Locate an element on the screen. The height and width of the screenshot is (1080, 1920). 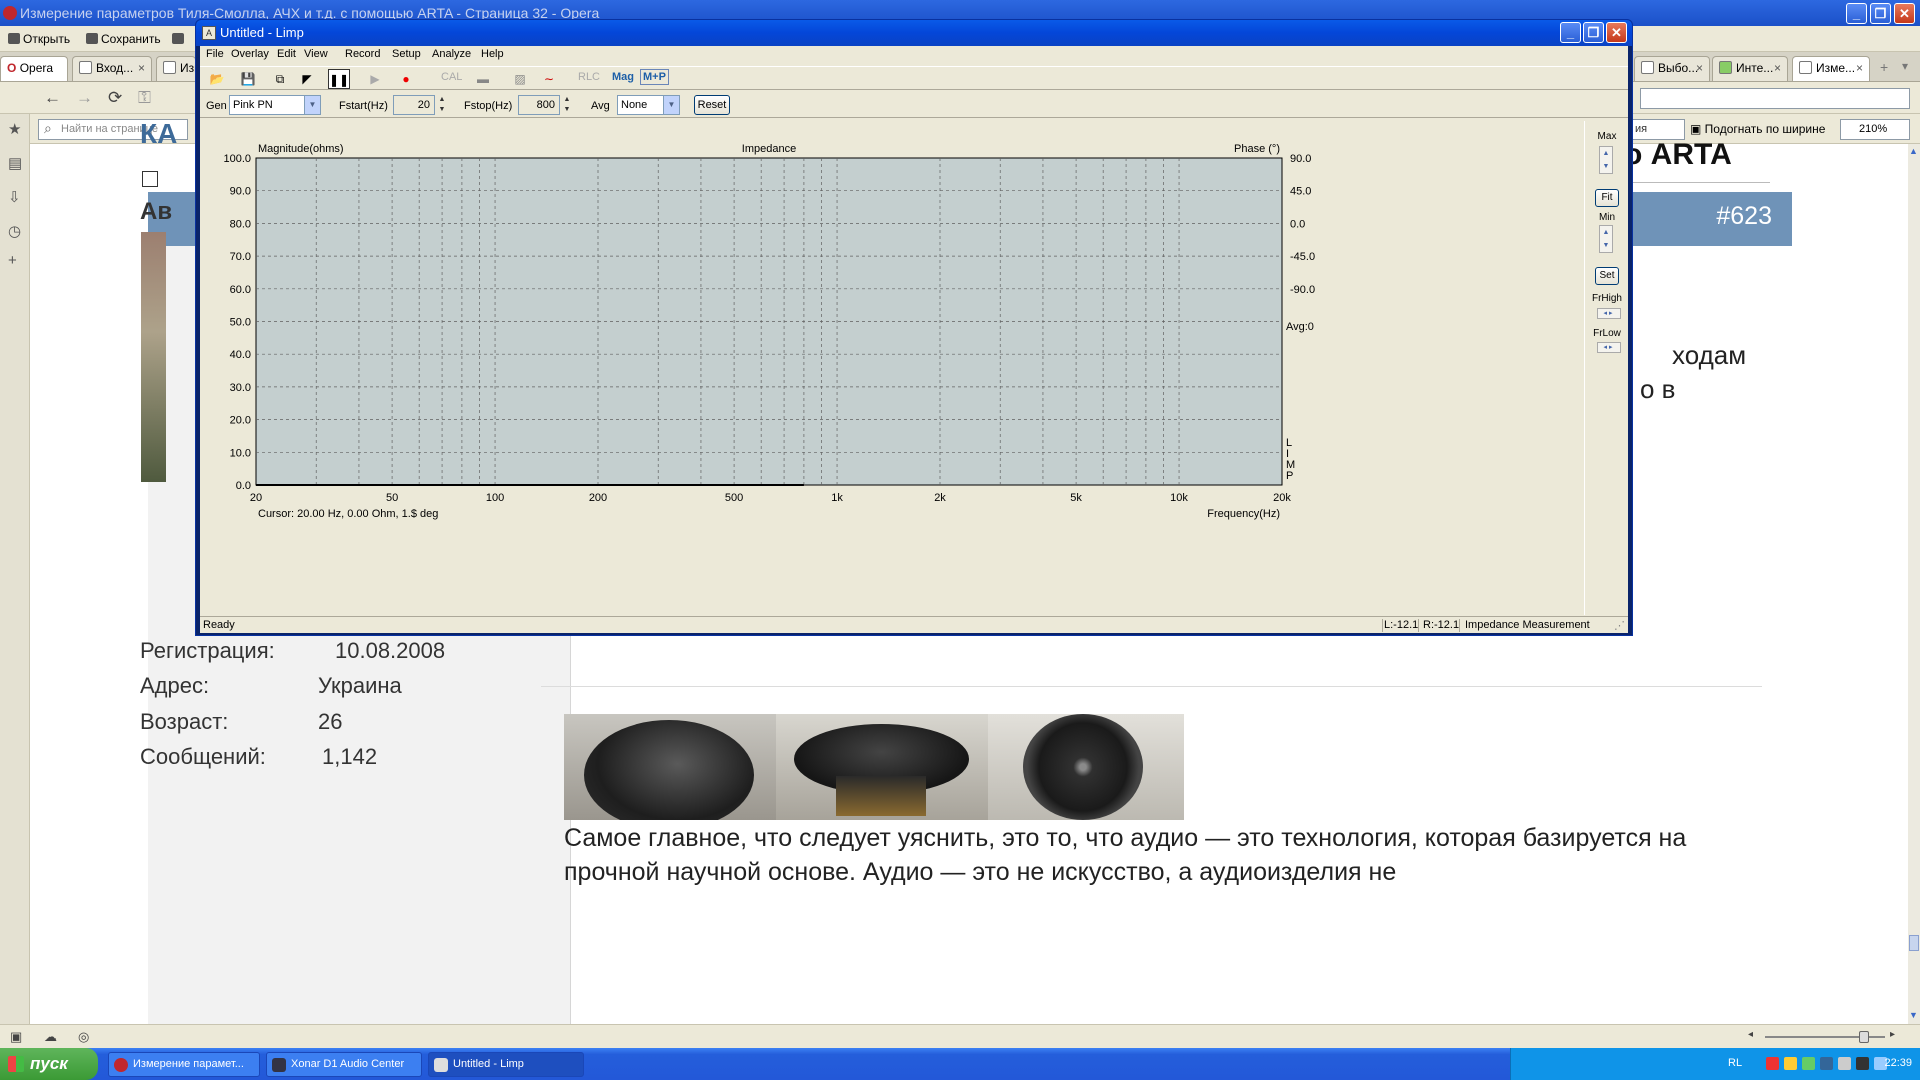
tab-menu-icon: ▾ is located at coordinates (1905, 66).